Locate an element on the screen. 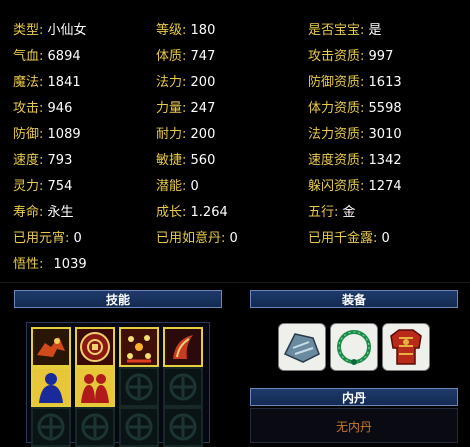 The width and height of the screenshot is (470, 447). stat-five-elements: 五行: 金 is located at coordinates (332, 212).